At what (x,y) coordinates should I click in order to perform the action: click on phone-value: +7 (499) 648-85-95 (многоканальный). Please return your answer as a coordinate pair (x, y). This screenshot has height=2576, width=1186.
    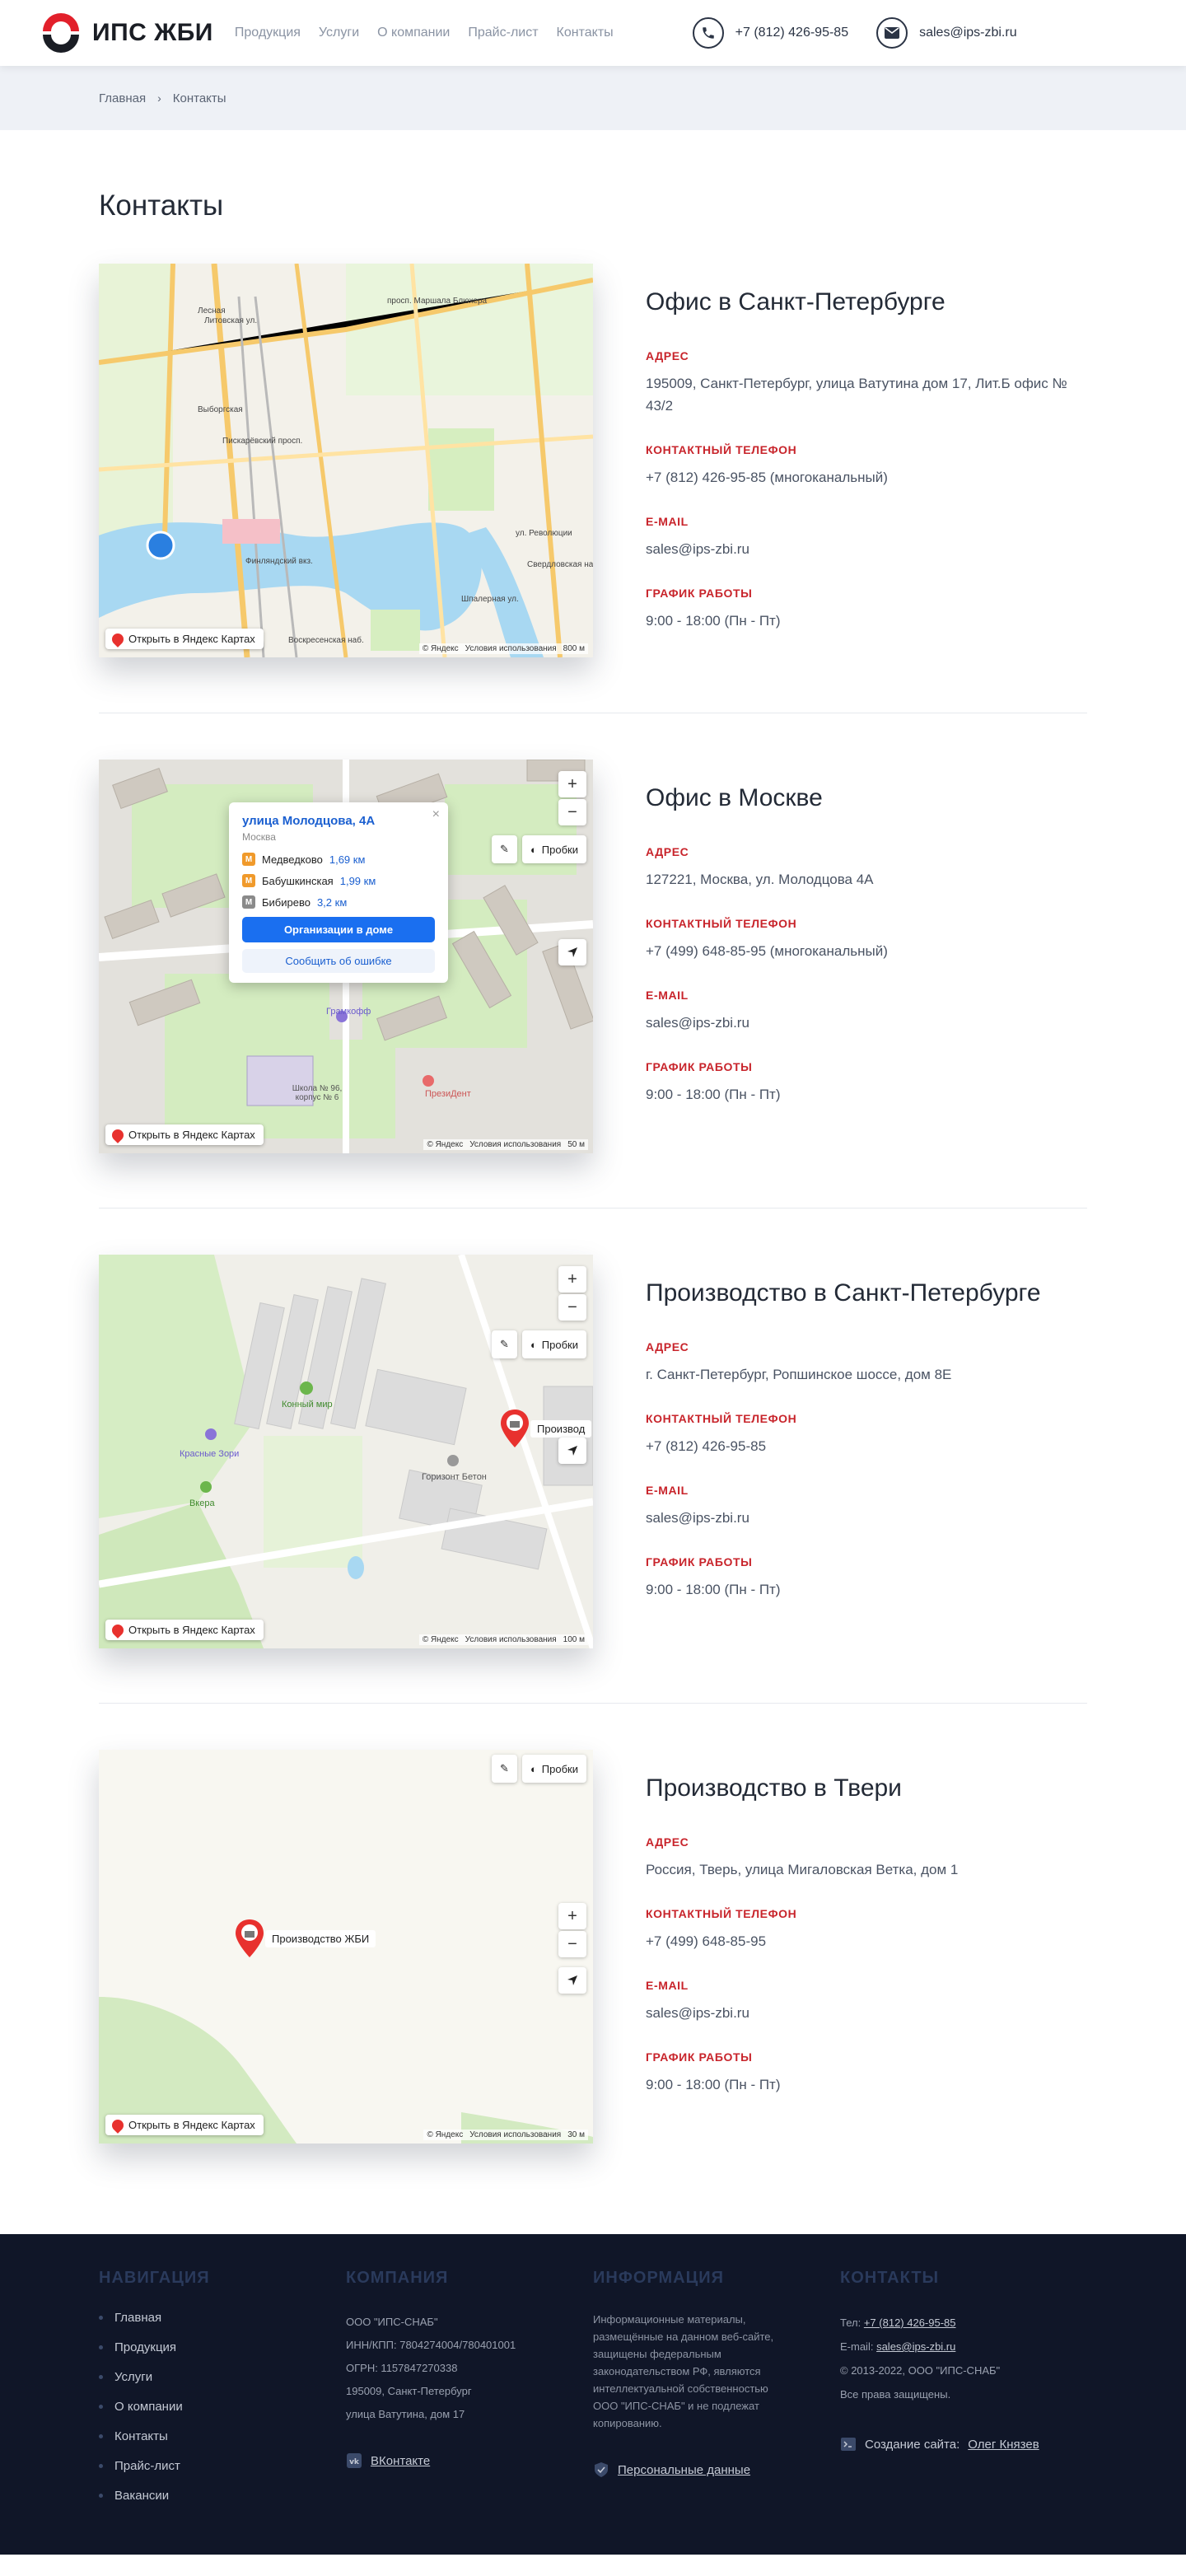
    Looking at the image, I should click on (860, 951).